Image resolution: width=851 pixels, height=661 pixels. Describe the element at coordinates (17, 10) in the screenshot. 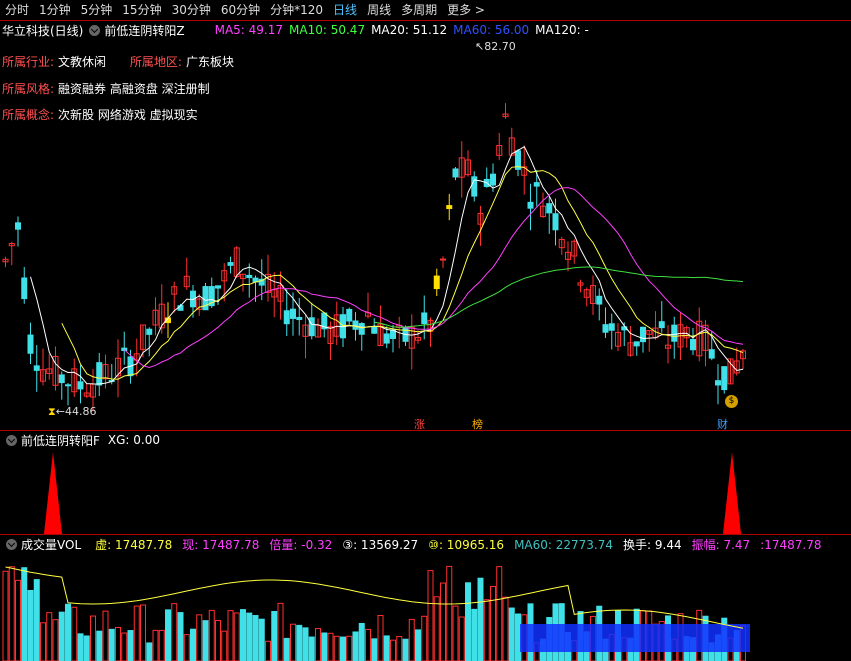

I see `tab-period: 分时` at that location.